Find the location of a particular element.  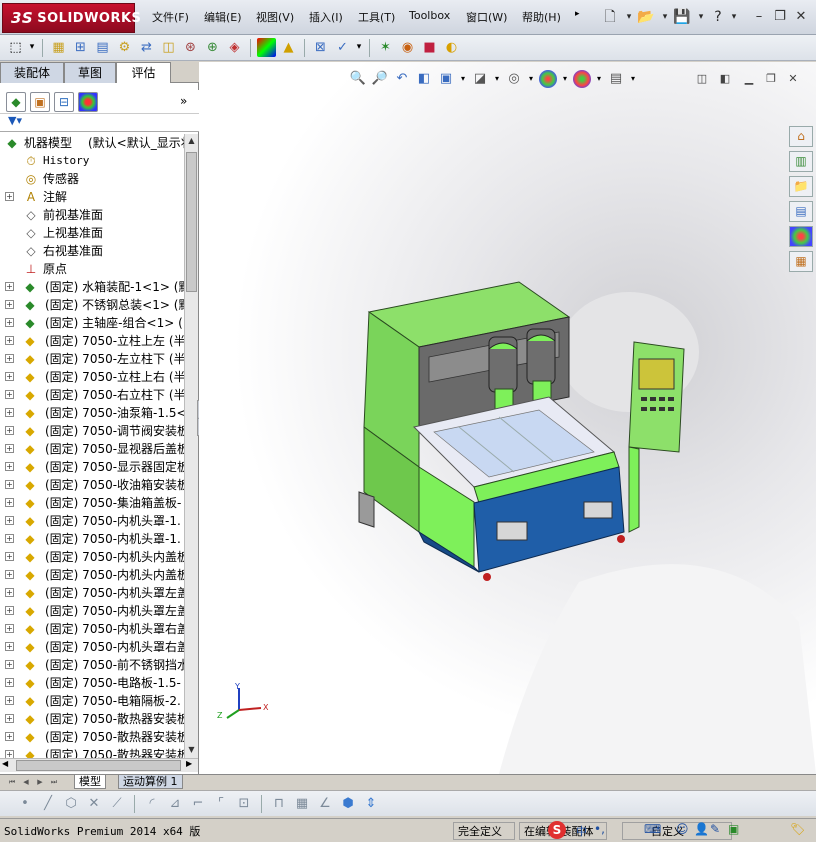

doc-minimize-icon: ▁ is located at coordinates (749, 79).